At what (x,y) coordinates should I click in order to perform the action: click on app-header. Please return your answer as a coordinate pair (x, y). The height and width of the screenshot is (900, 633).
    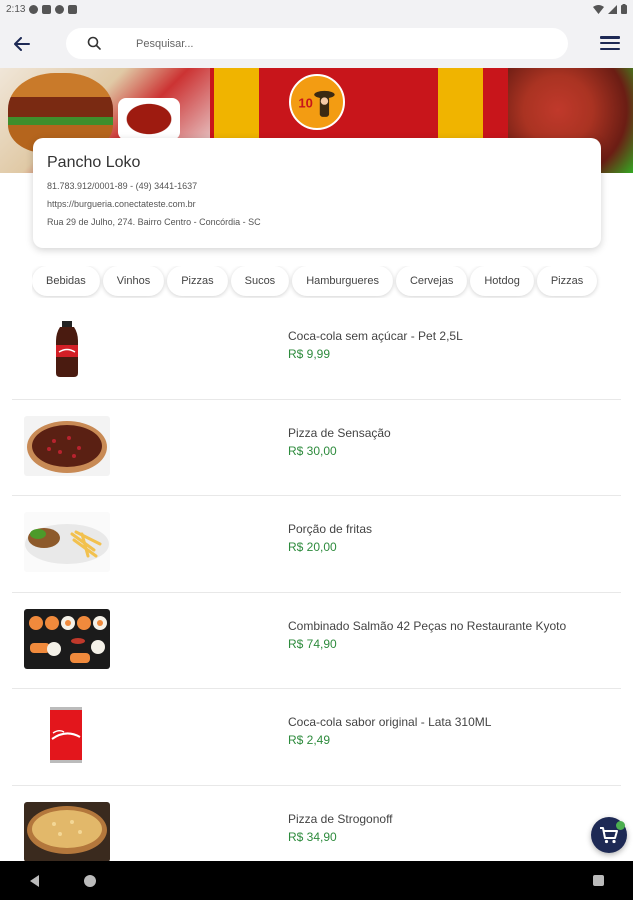
    Looking at the image, I should click on (316, 43).